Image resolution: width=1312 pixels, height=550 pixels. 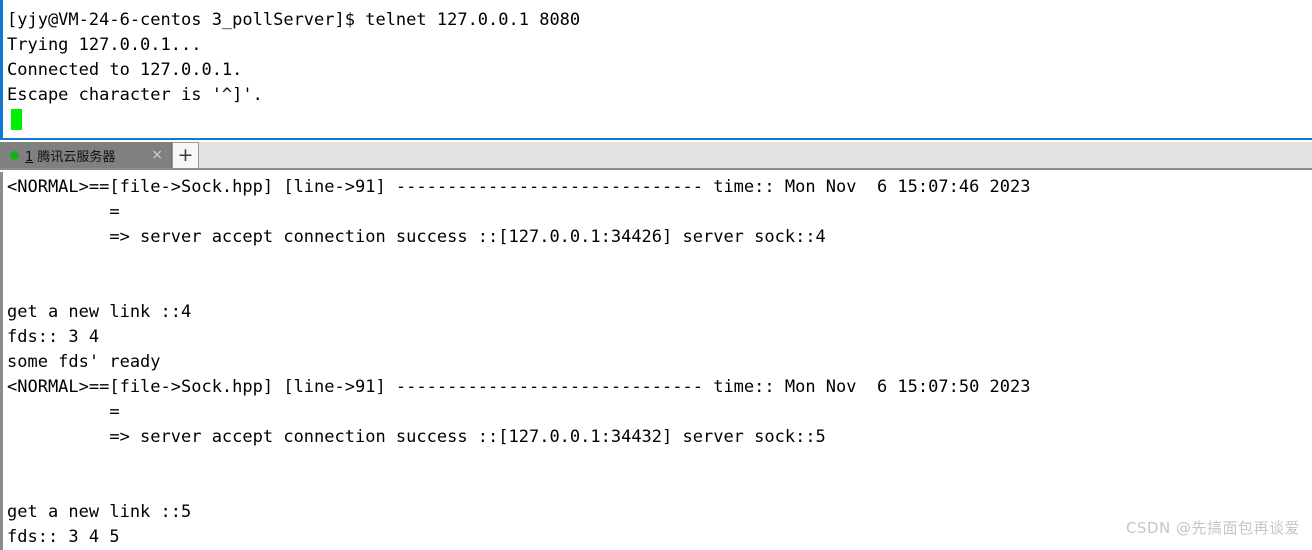 What do you see at coordinates (135, 95) in the screenshot?
I see `terminal-line: Escape character is '^]'.` at bounding box center [135, 95].